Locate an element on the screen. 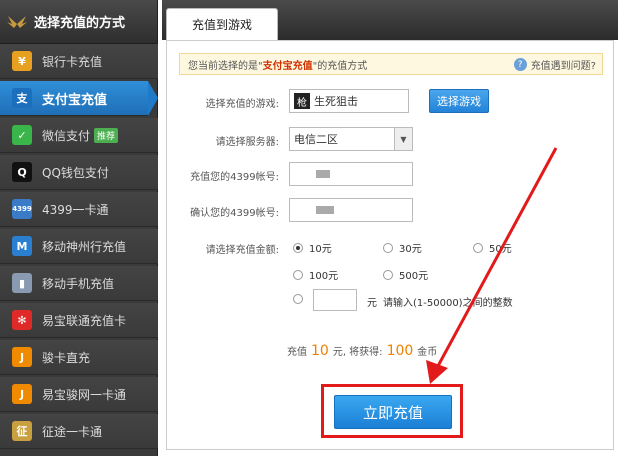 The width and height of the screenshot is (620, 456). choose-game-button: 选择游戏 is located at coordinates (459, 101).